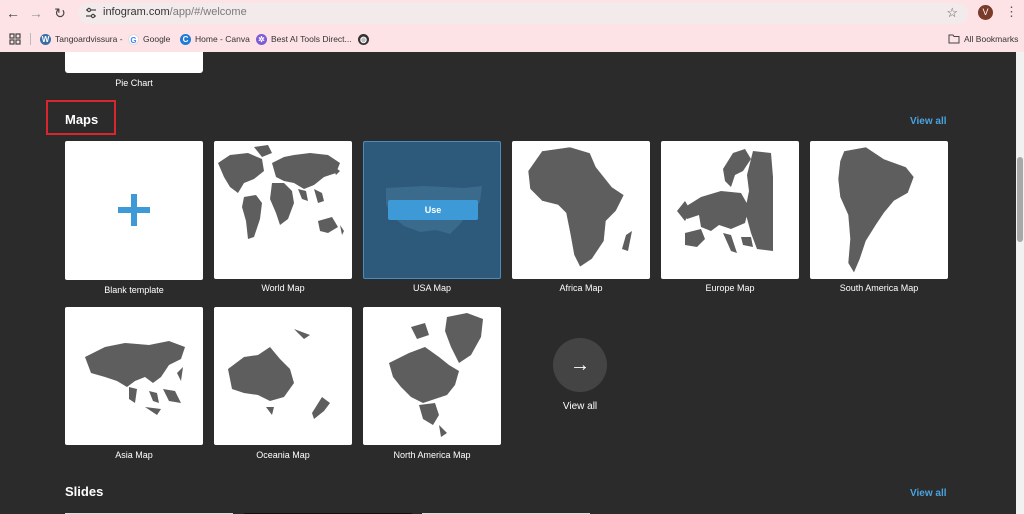 This screenshot has width=1024, height=514. I want to click on maps-view-all-link: View all, so click(928, 121).